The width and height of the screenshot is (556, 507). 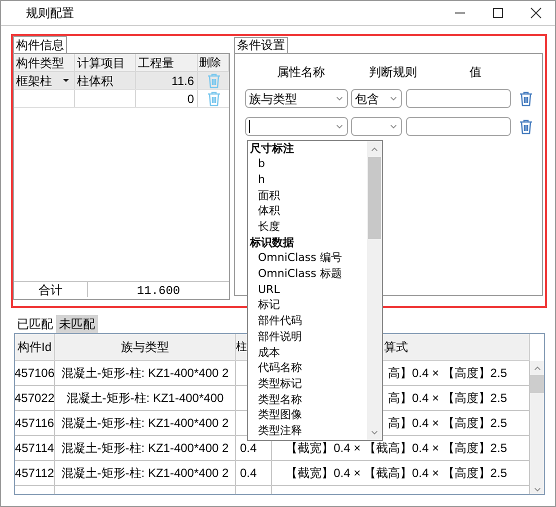 I want to click on dropdown-item: URL, so click(x=269, y=290).